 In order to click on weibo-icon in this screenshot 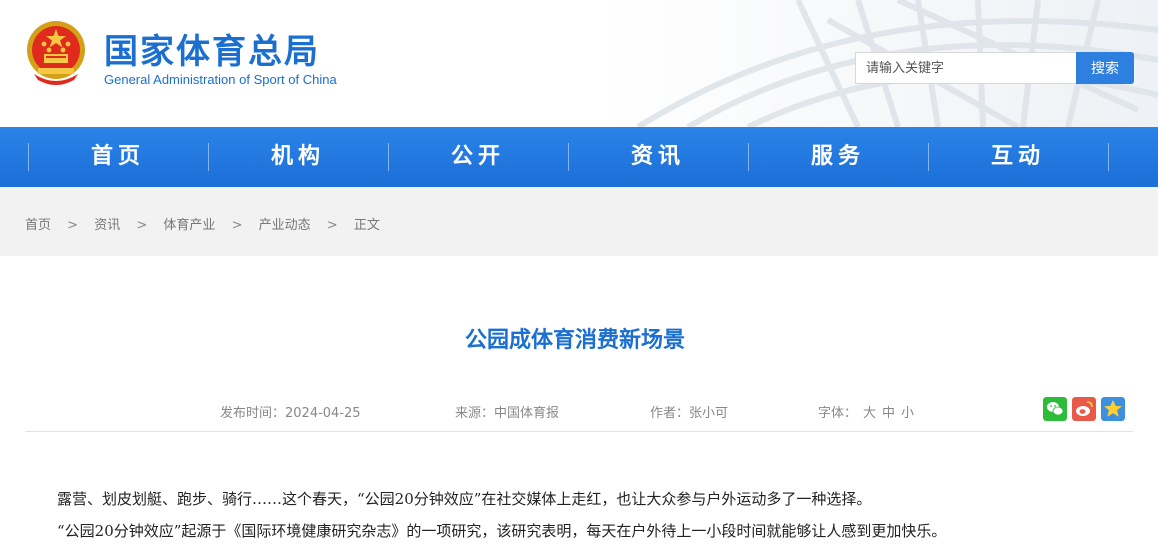, I will do `click(1084, 409)`.